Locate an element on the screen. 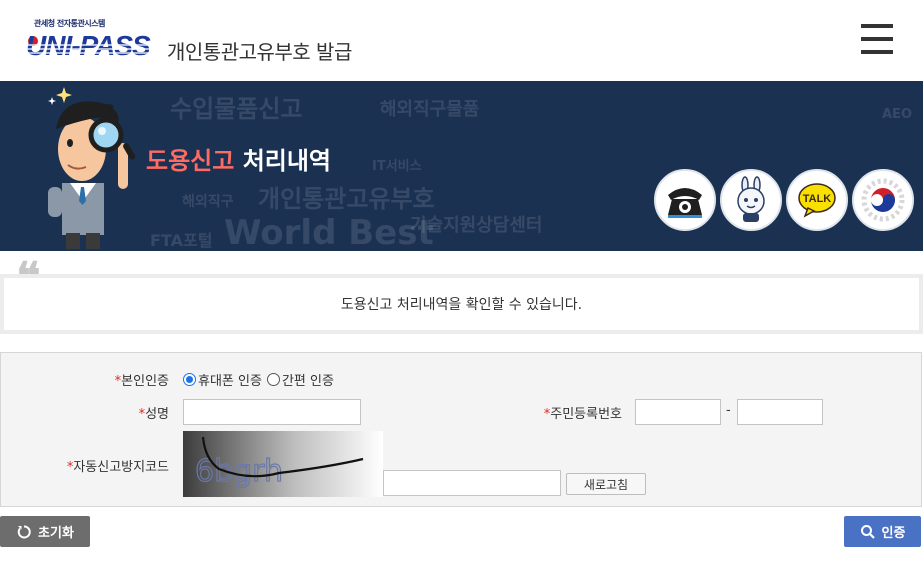 The image size is (923, 561). bg-word: IT서비스 is located at coordinates (397, 166).